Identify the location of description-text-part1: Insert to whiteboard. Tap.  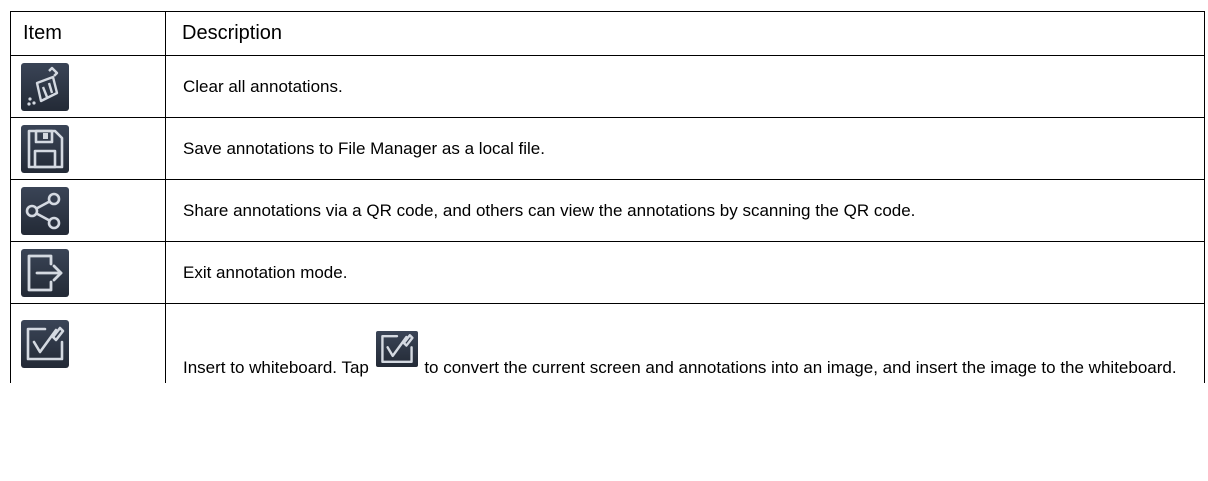
(276, 367).